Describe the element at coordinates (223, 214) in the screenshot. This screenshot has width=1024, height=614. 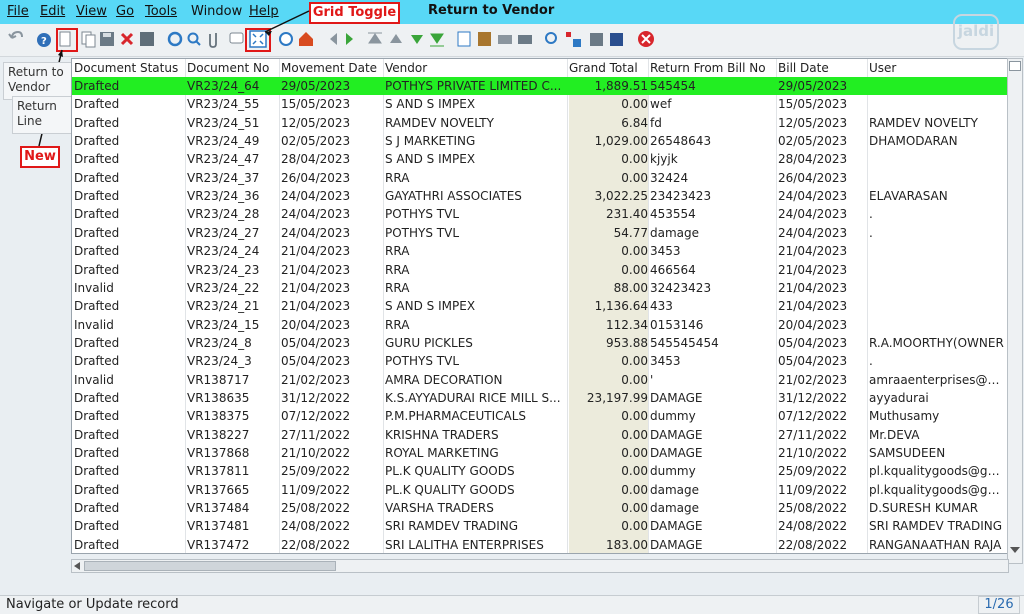
I see `table-cell: VR23/24_28` at that location.